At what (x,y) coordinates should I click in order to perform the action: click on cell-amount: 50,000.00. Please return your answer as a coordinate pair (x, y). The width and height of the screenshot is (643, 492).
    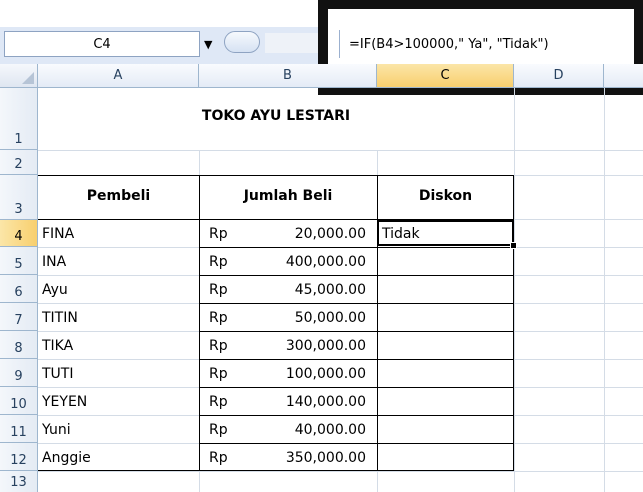
    Looking at the image, I should click on (330, 318).